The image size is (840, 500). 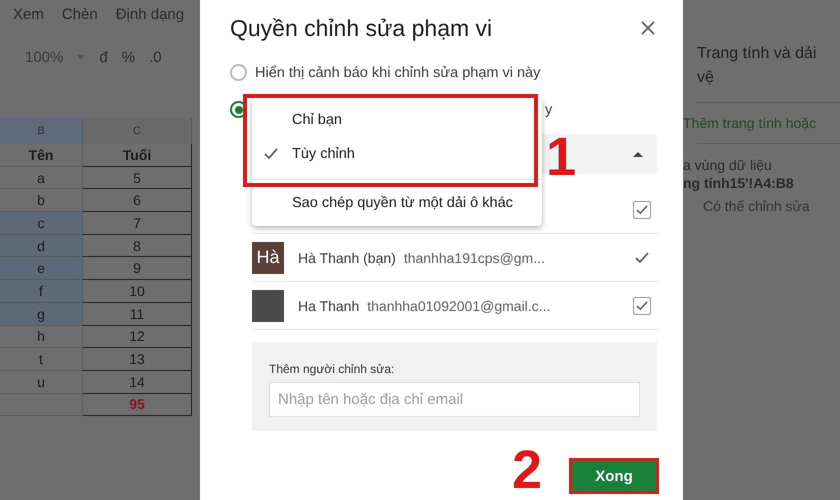 I want to click on permission-text: Có thể chỉnh sửa, so click(x=757, y=206).